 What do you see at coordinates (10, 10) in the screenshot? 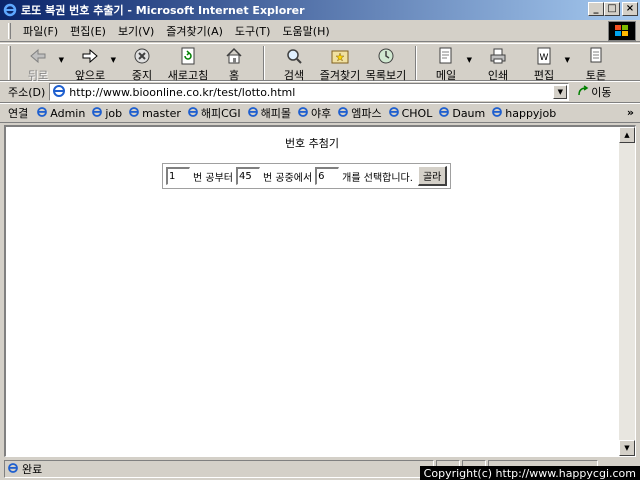
I see `ie-logo-icon` at bounding box center [10, 10].